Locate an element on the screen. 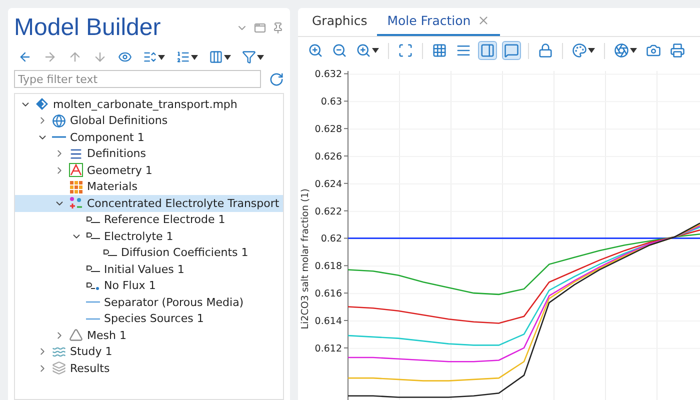 Image resolution: width=700 pixels, height=400 pixels. y-tick-label: 0.624 is located at coordinates (328, 184).